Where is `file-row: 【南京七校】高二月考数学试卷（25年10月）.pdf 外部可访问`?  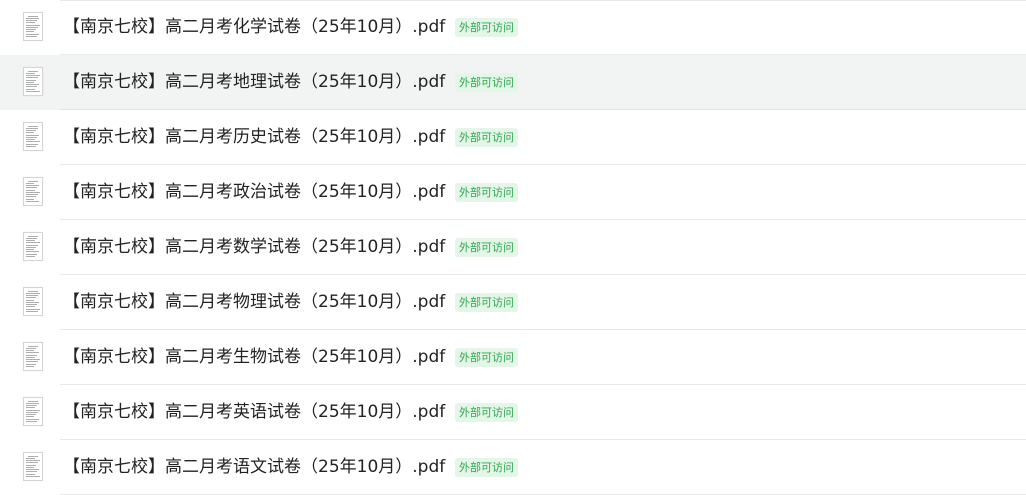
file-row: 【南京七校】高二月考数学试卷（25年10月）.pdf 外部可访问 is located at coordinates (513, 247).